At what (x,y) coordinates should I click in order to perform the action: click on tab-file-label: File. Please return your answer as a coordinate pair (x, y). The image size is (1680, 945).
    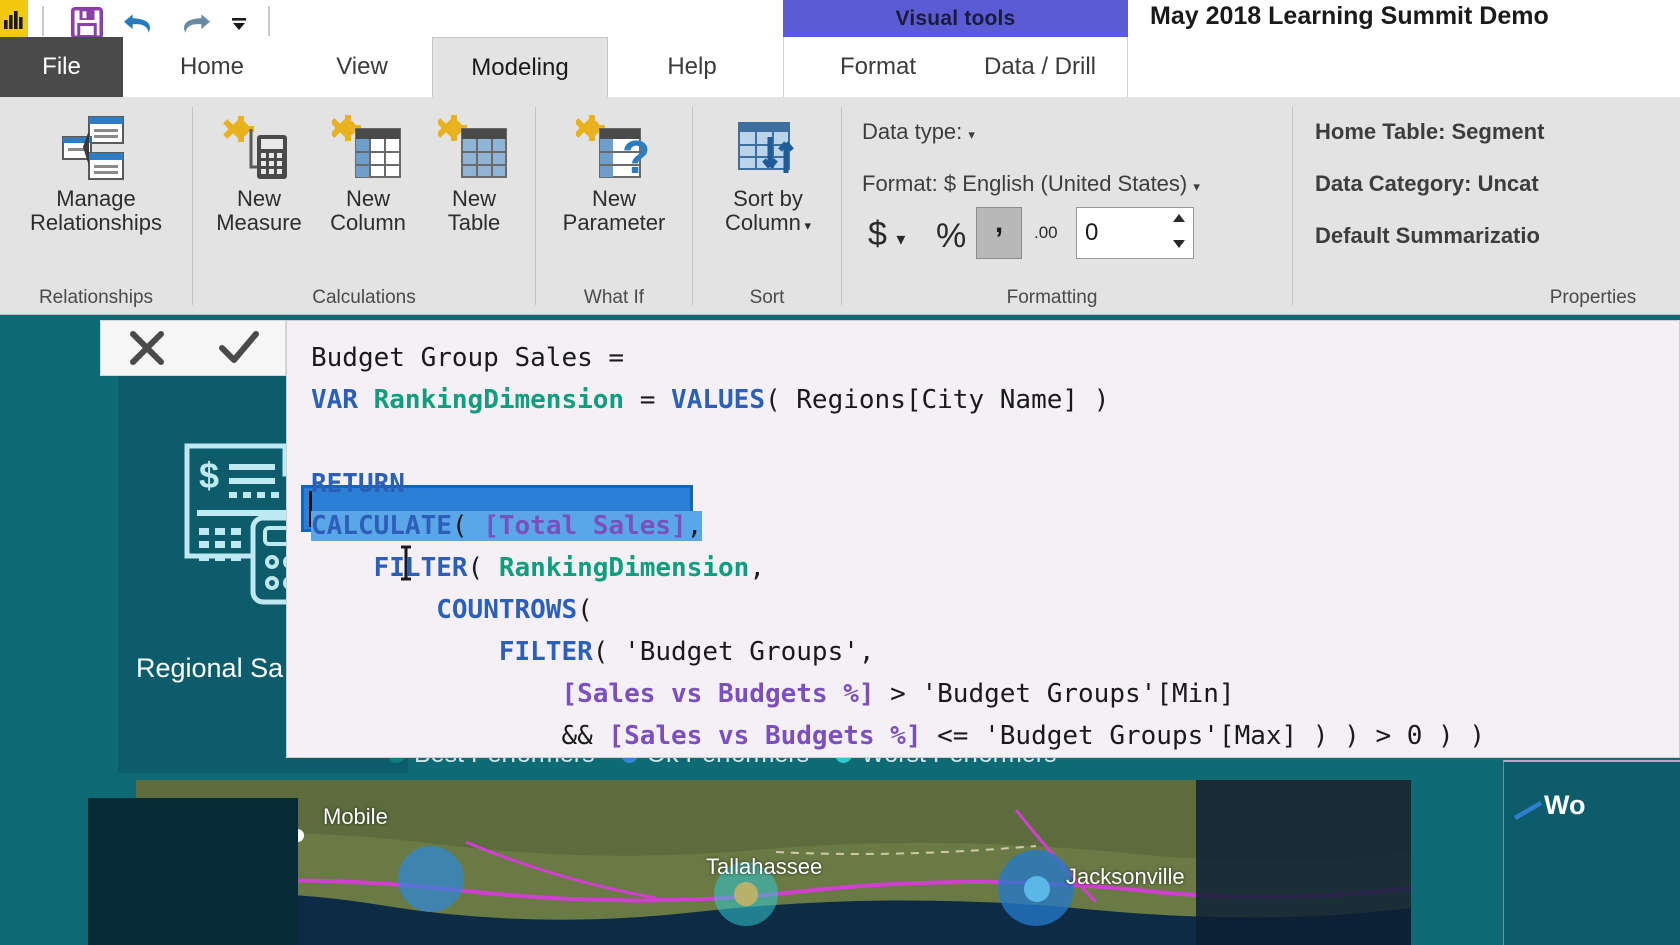
    Looking at the image, I should click on (61, 66).